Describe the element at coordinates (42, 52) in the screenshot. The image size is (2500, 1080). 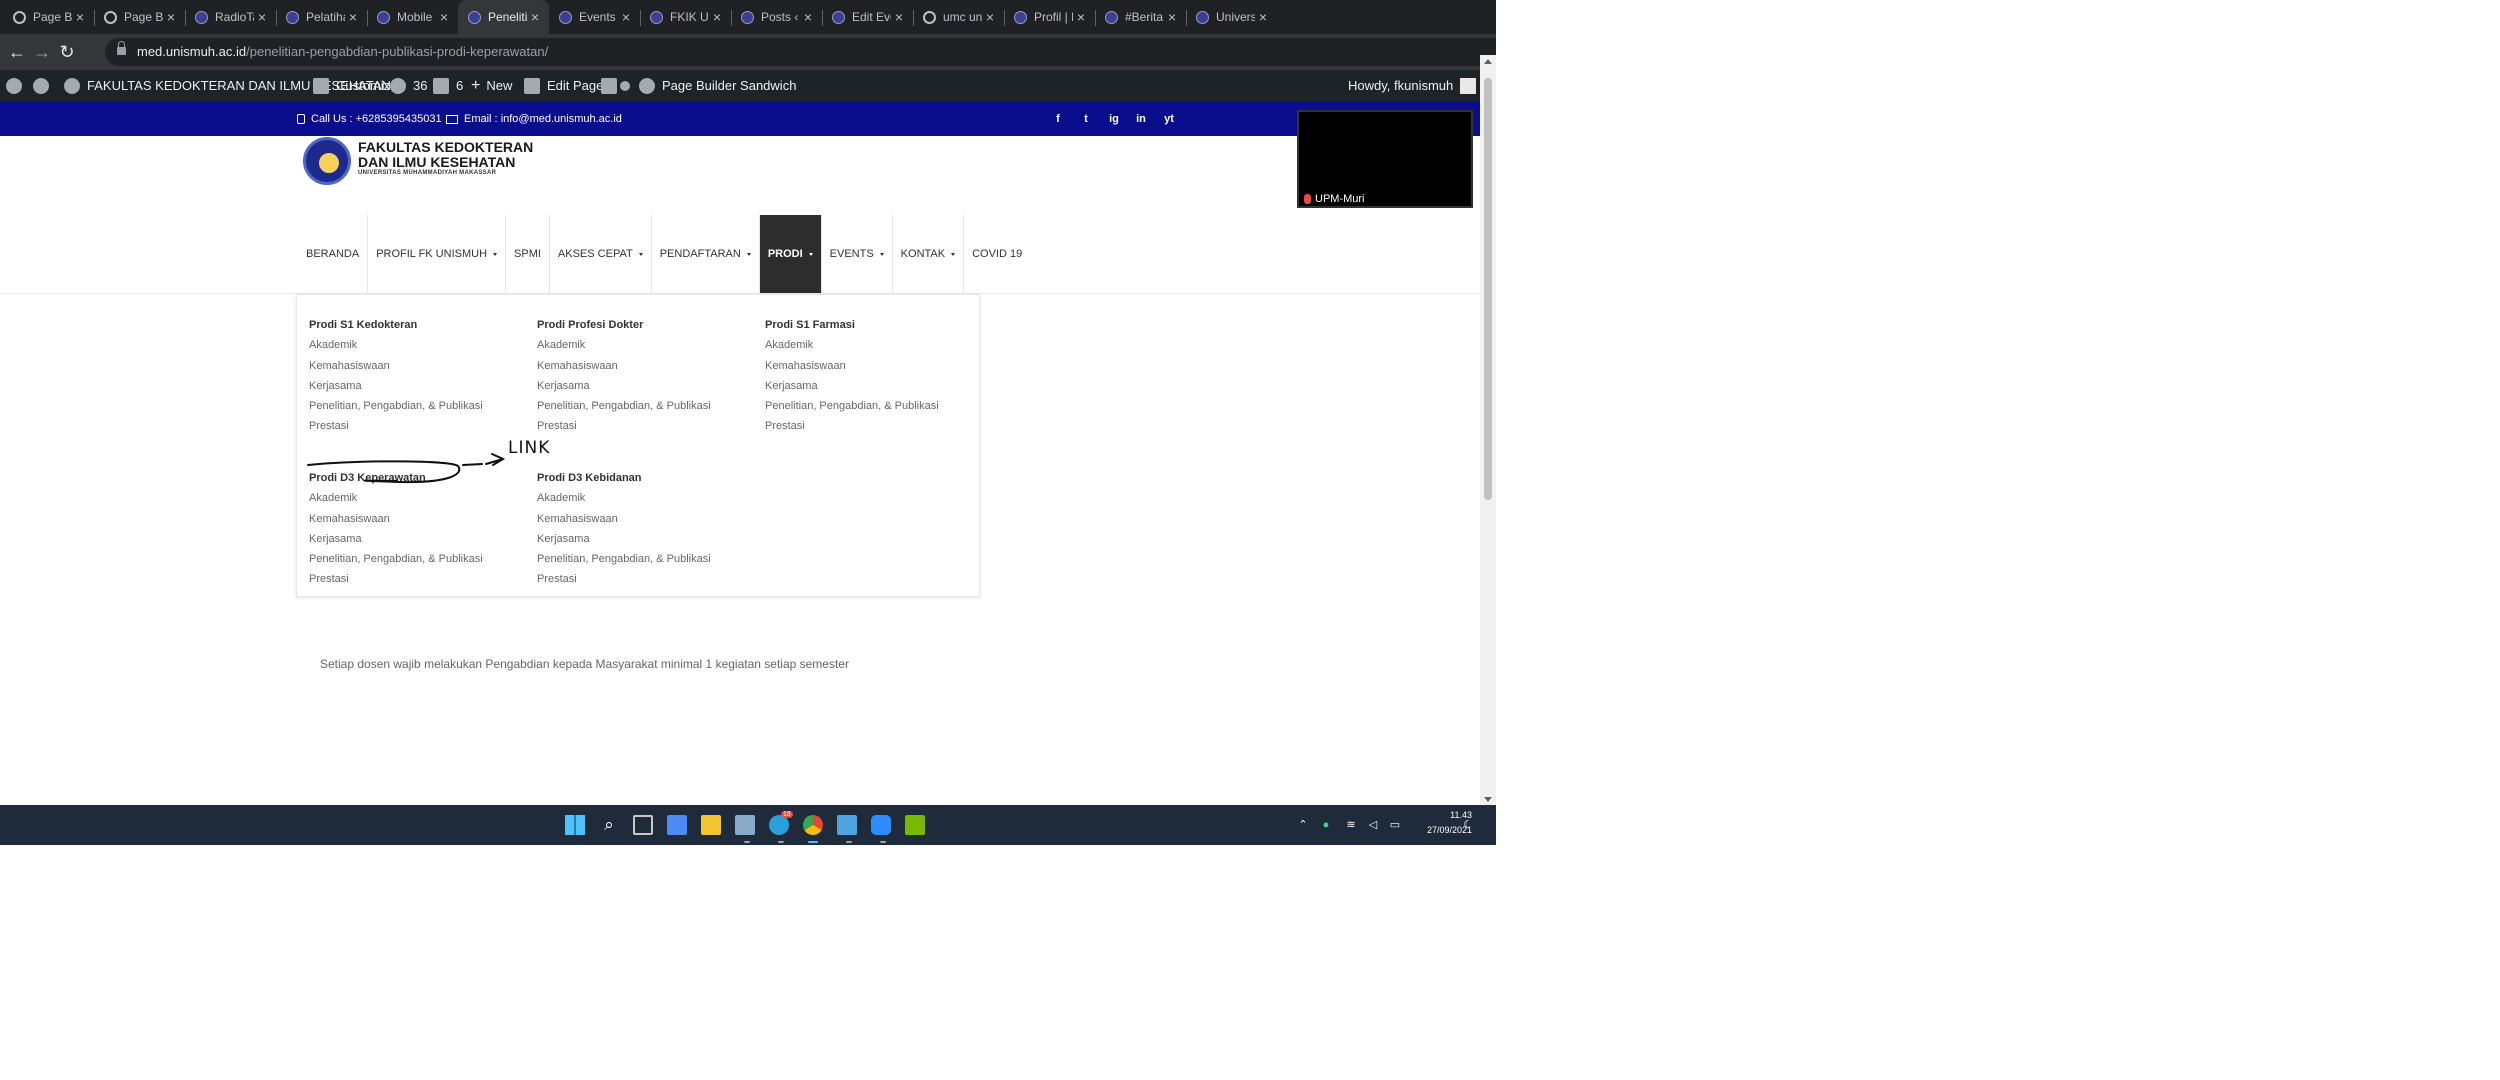
I see `forward-icon: →` at that location.